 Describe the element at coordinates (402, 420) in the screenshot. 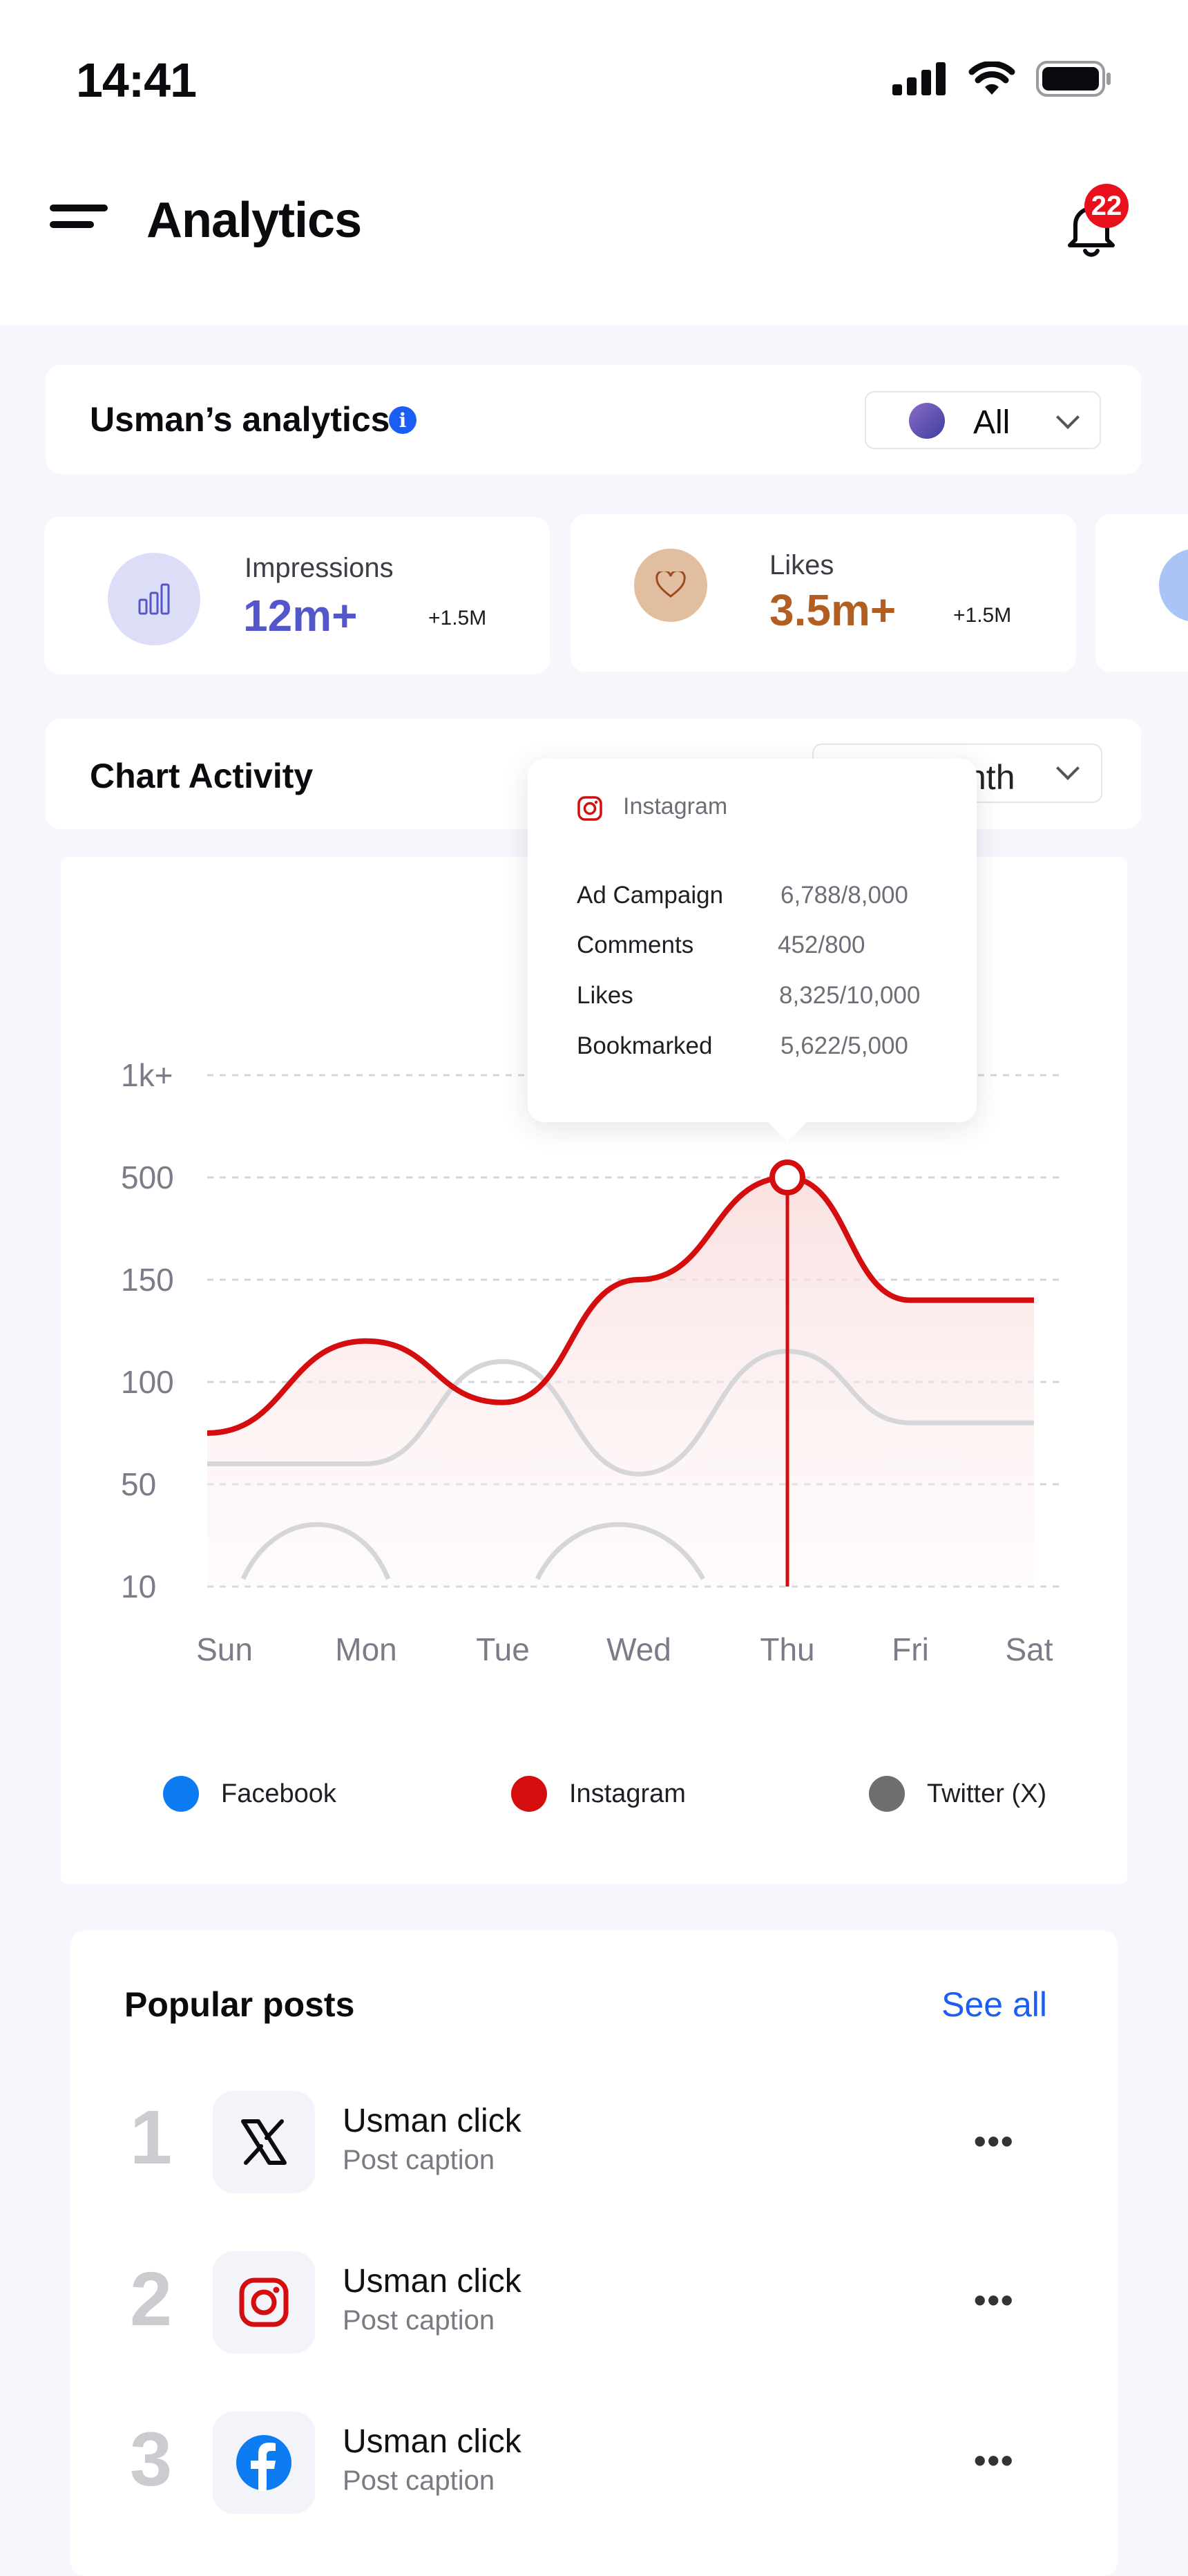

I see `info-icon: i` at that location.